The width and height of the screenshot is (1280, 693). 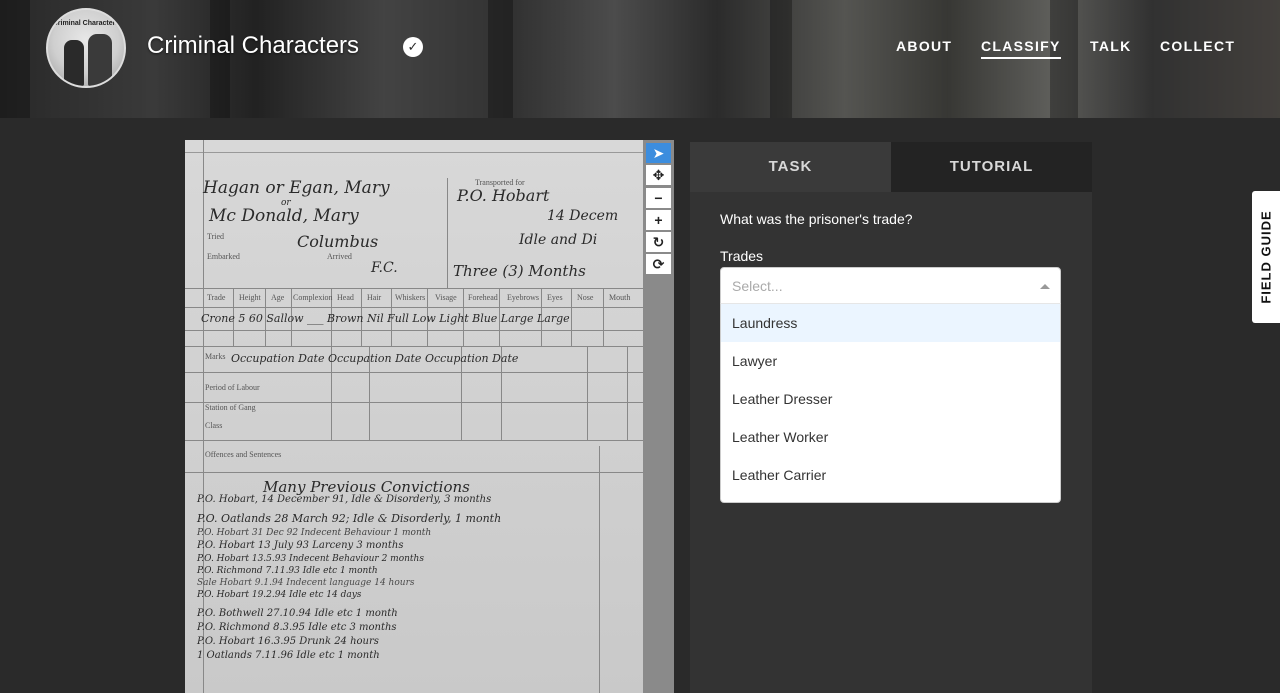 What do you see at coordinates (890, 361) in the screenshot?
I see `trade-option: Lawyer` at bounding box center [890, 361].